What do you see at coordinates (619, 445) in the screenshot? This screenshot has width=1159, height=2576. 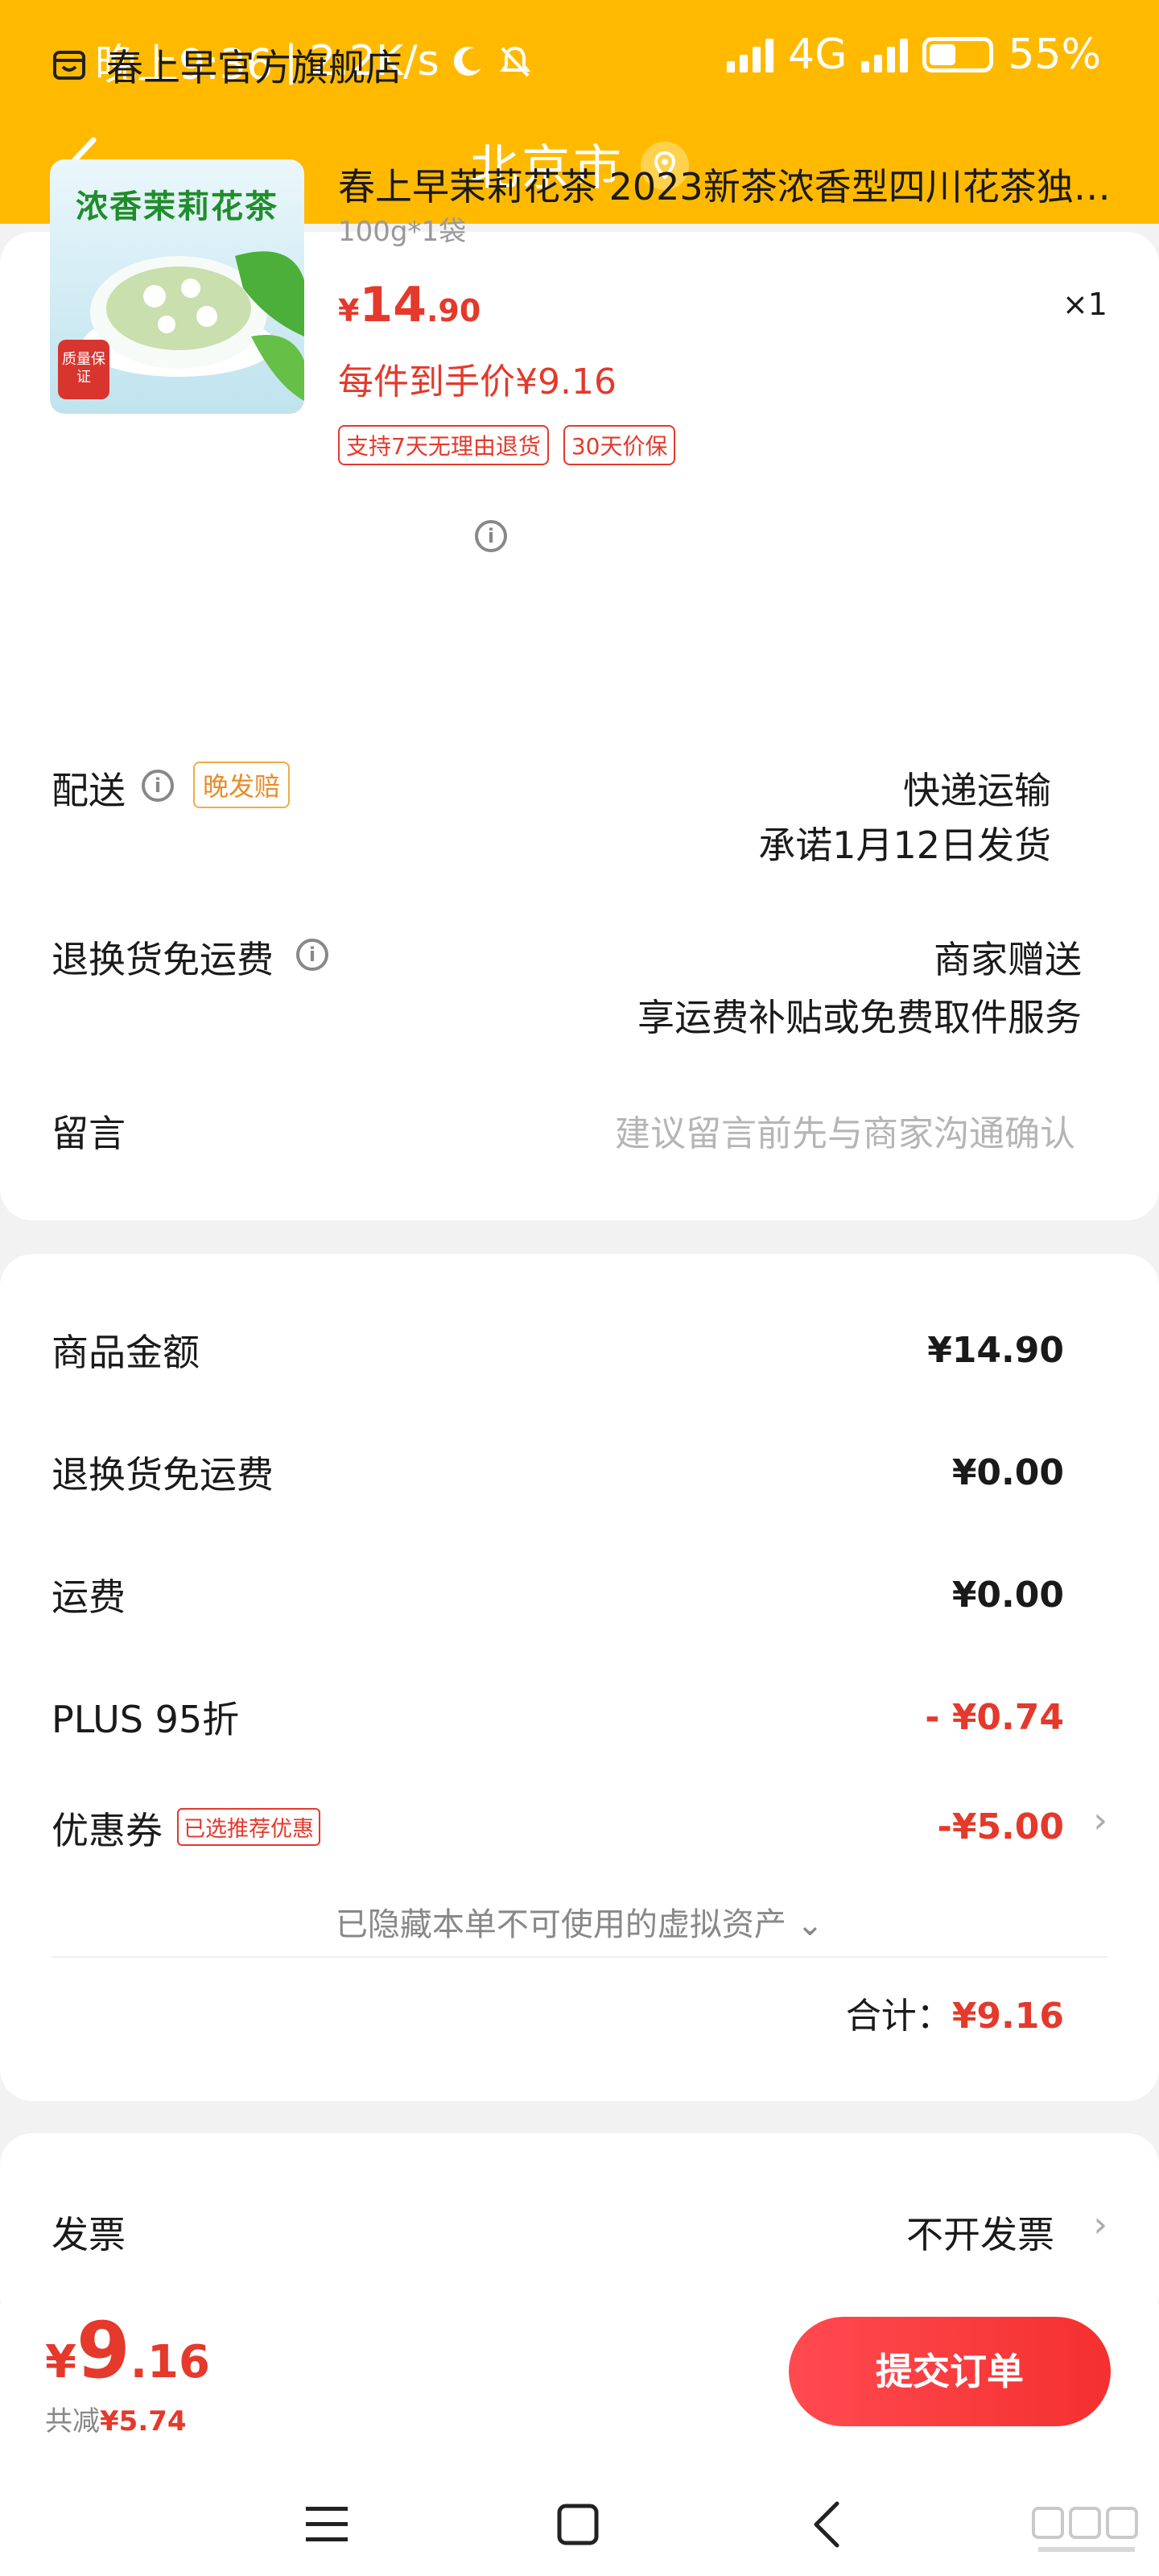 I see `price-protect-tag: 30天价保` at bounding box center [619, 445].